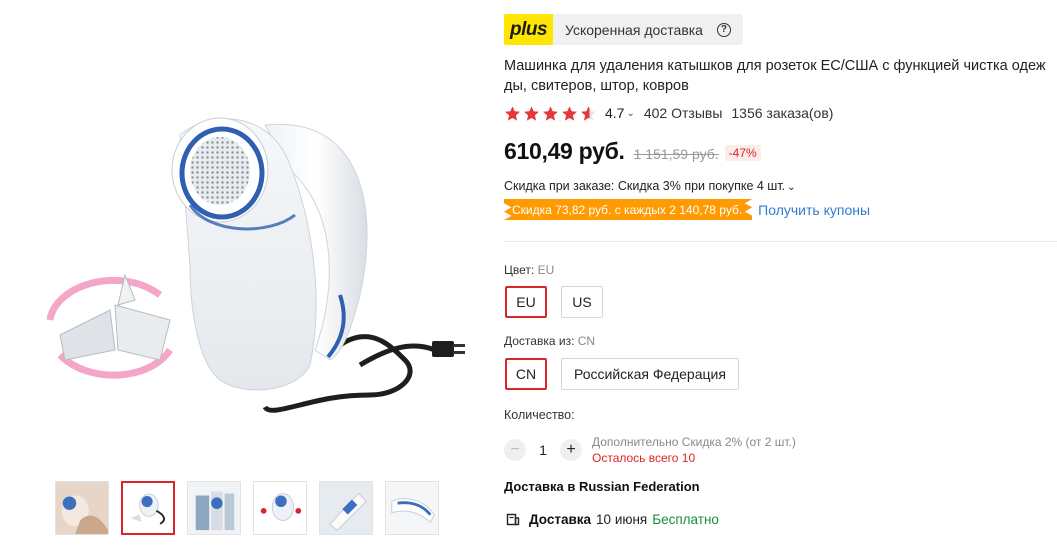  What do you see at coordinates (644, 458) in the screenshot?
I see `stock-note: Осталось всего 10` at bounding box center [644, 458].